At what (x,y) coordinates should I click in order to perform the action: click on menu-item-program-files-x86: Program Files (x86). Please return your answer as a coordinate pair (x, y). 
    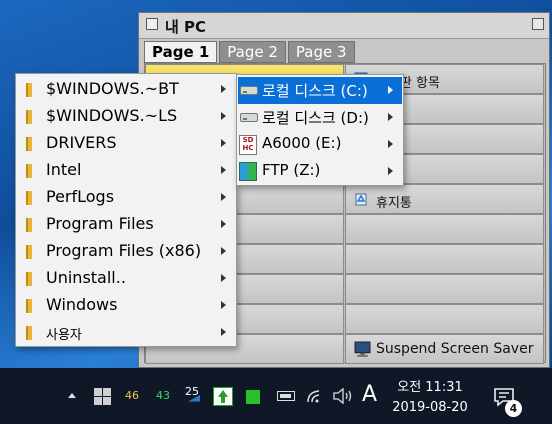
    Looking at the image, I should click on (126, 251).